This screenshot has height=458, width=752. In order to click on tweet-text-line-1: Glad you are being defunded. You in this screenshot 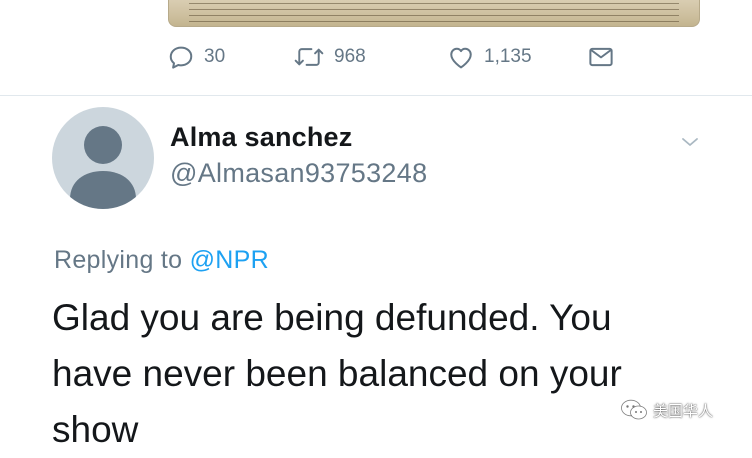, I will do `click(332, 317)`.